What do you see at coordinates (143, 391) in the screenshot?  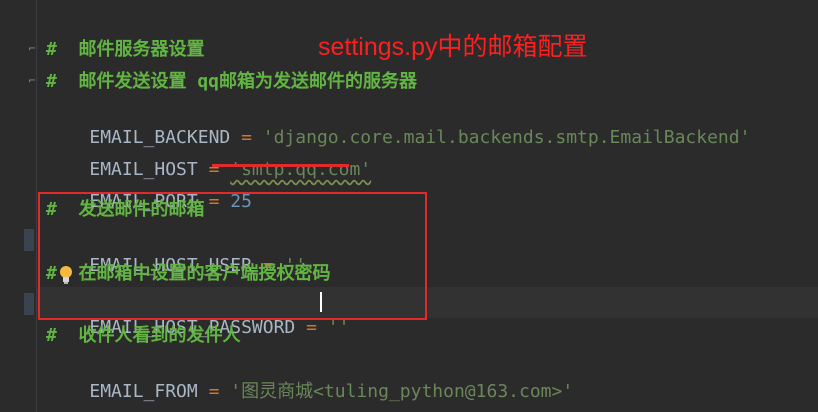 I see `setting-key: EMAIL_FROM` at bounding box center [143, 391].